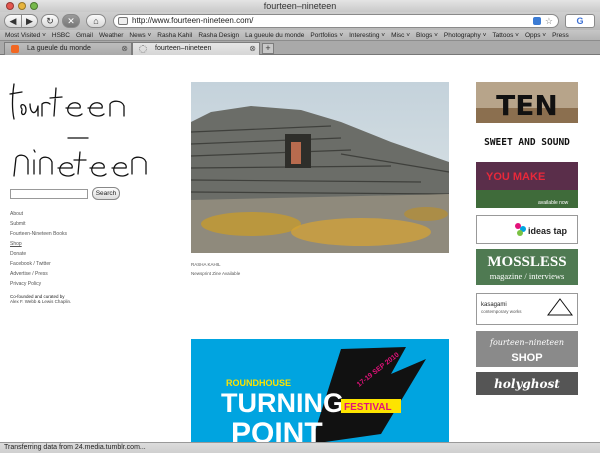 Image resolution: width=600 pixels, height=453 pixels. I want to click on ad-mossless: MOSSLESS magazine / interviews, so click(527, 267).